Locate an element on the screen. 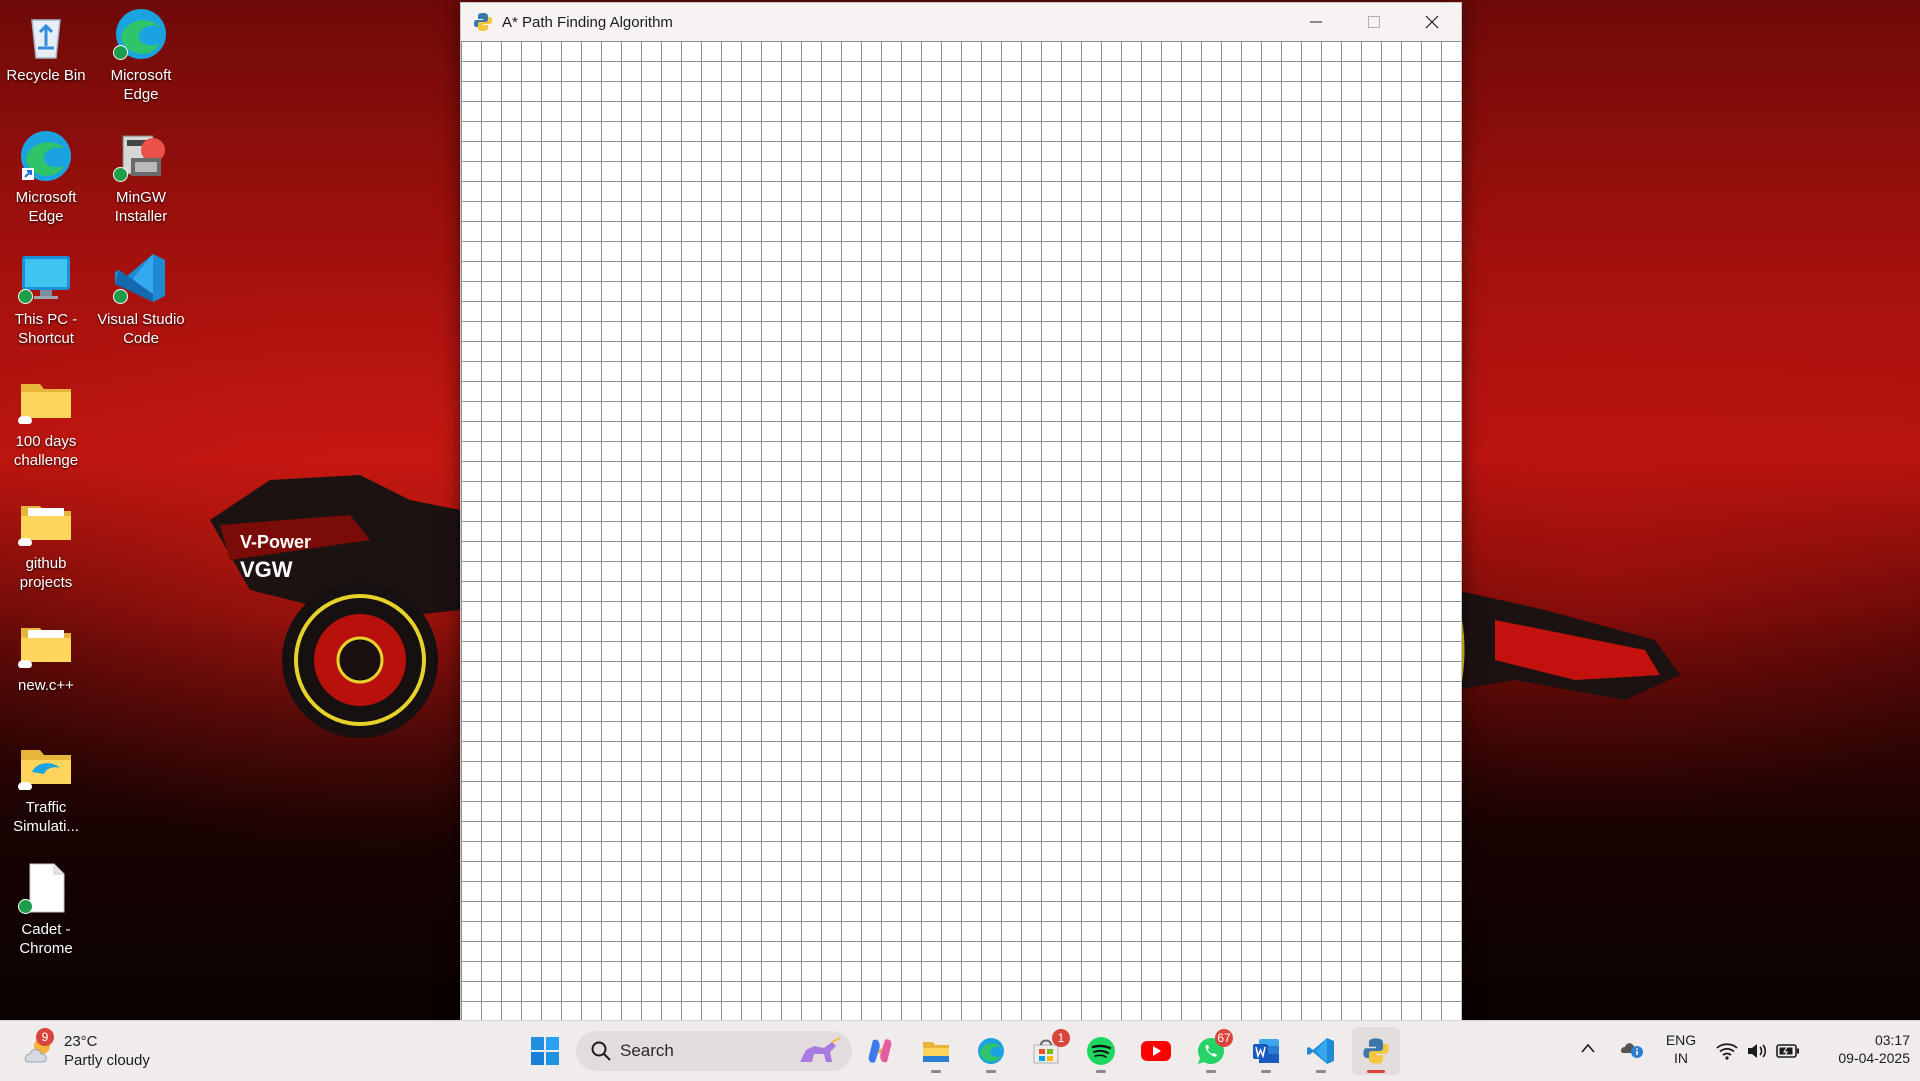  copilot-icon is located at coordinates (880, 1051).